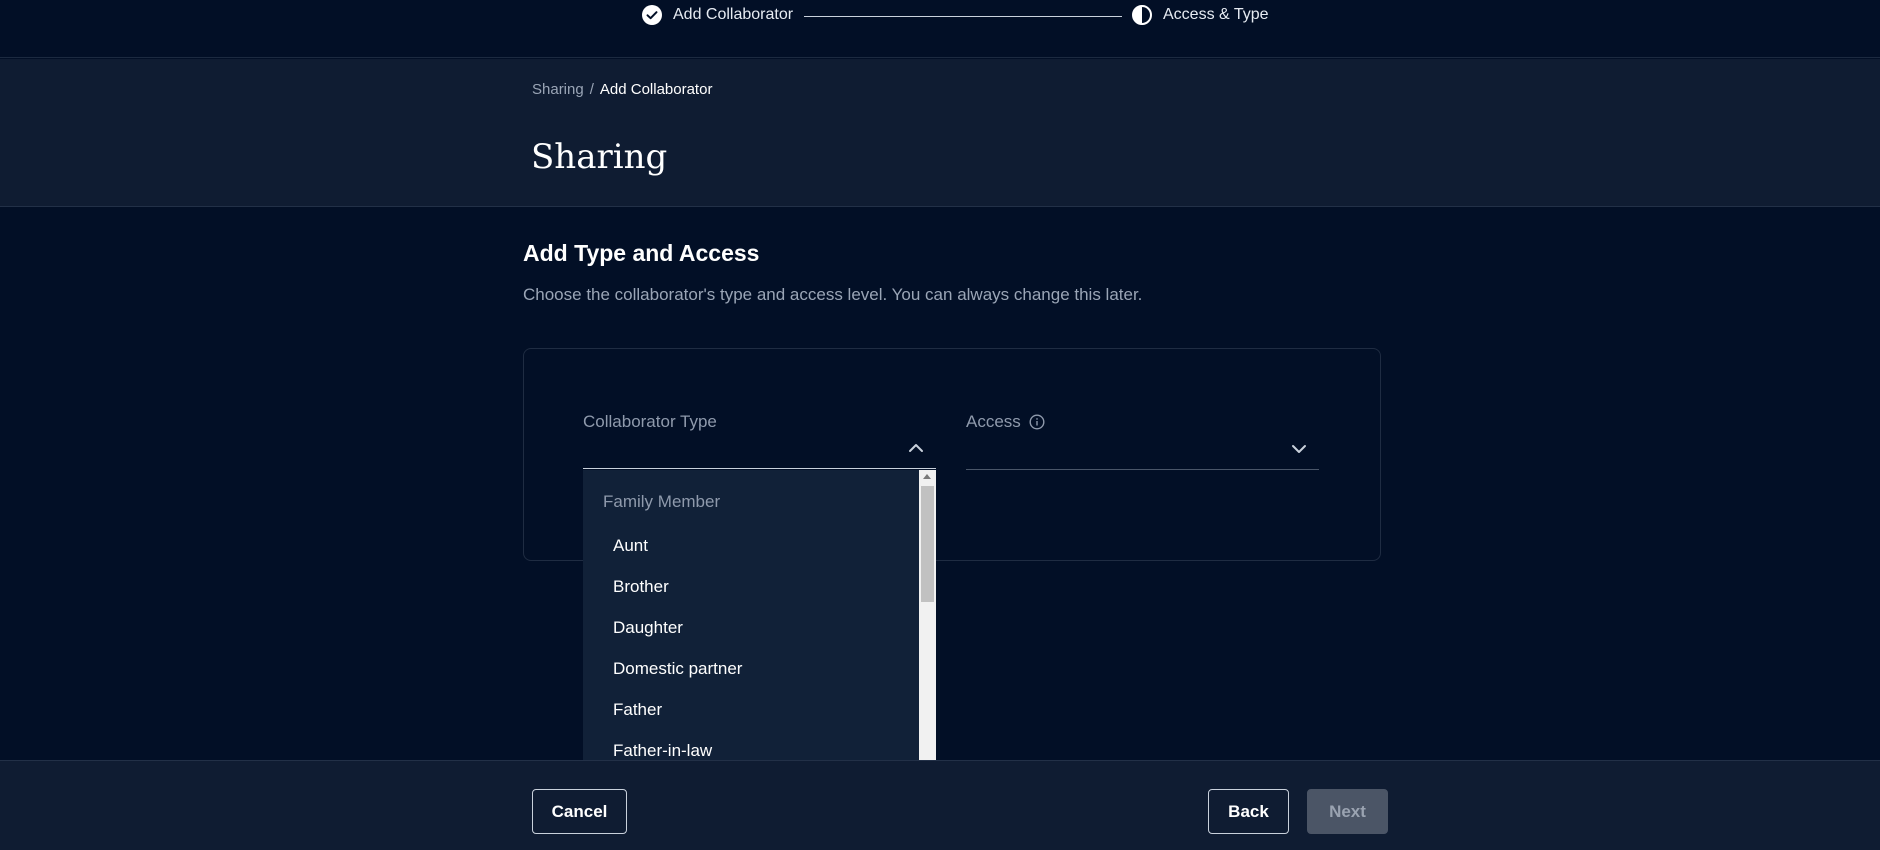 This screenshot has height=850, width=1880. Describe the element at coordinates (1248, 811) in the screenshot. I see `back-button: Back` at that location.